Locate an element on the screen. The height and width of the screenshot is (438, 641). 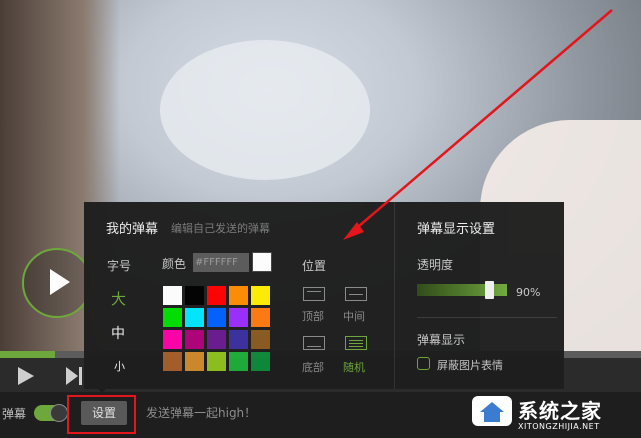
color-label: 颜色 is located at coordinates (174, 264).